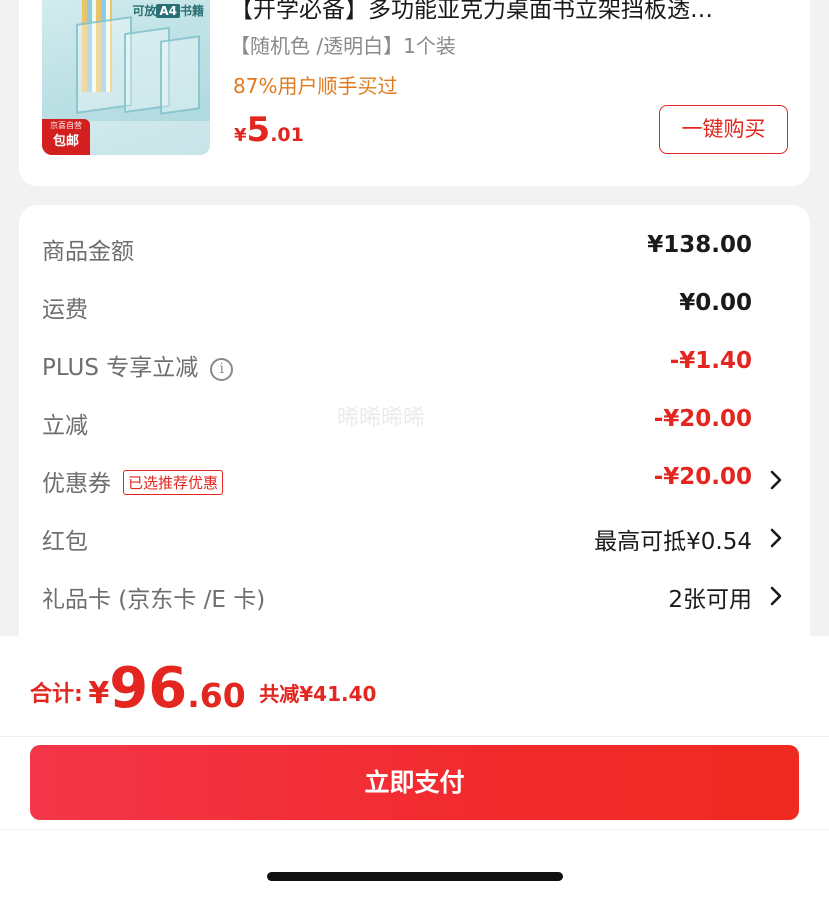 Image resolution: width=829 pixels, height=897 pixels. I want to click on row-label: 立减, so click(65, 426).